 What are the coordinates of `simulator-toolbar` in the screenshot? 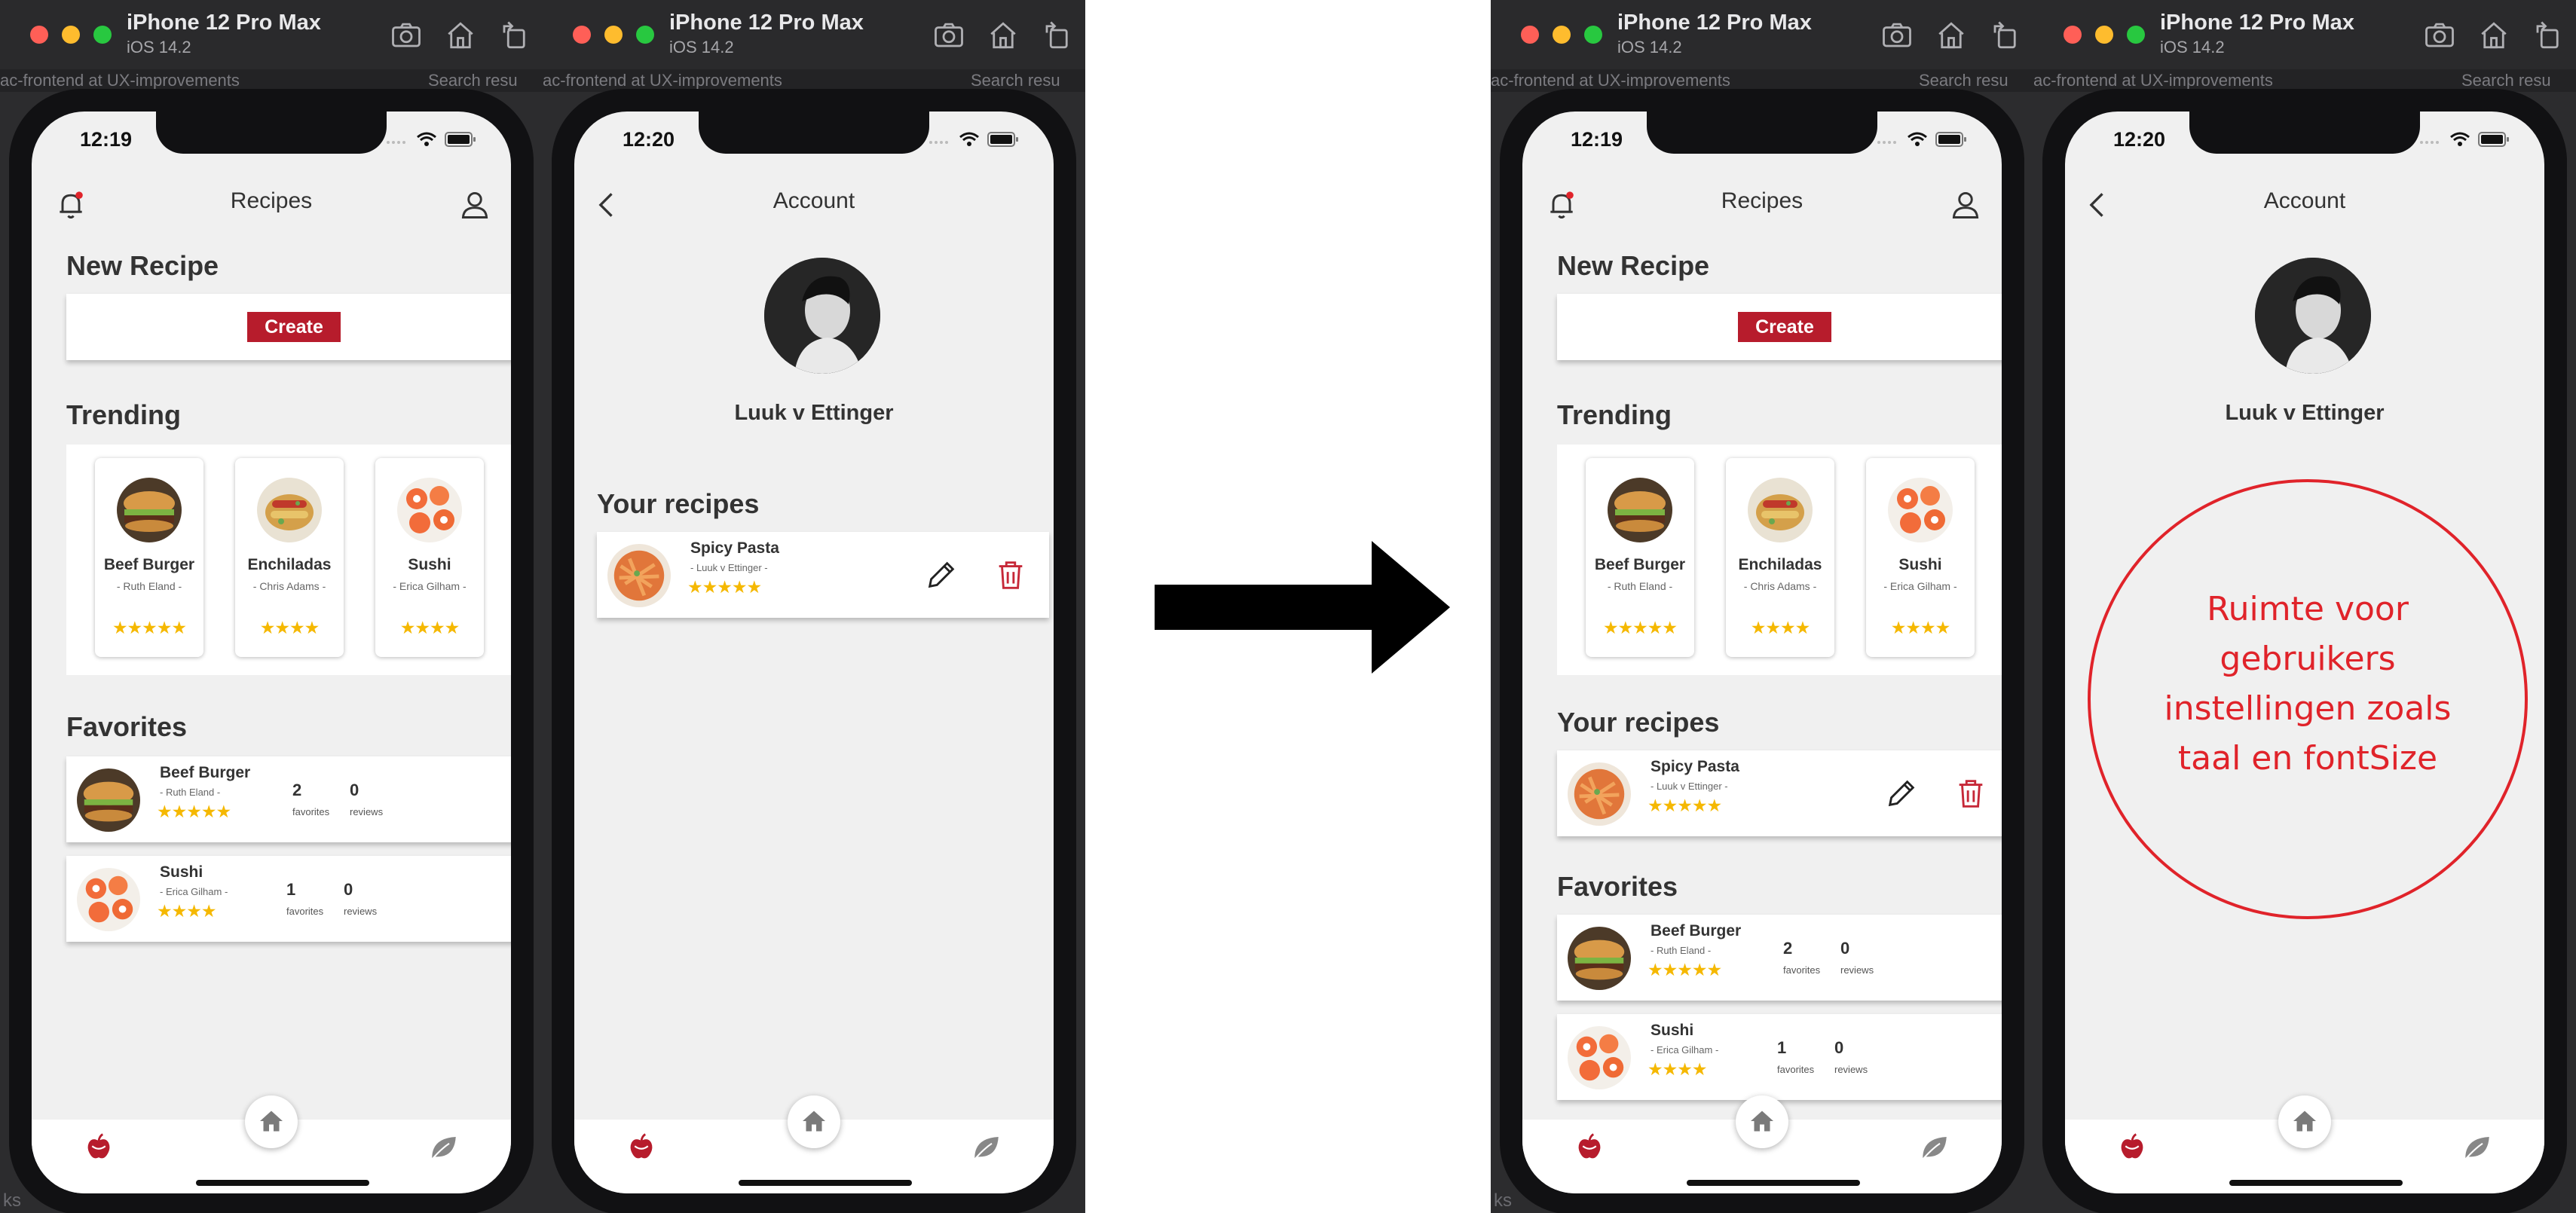 It's located at (1003, 35).